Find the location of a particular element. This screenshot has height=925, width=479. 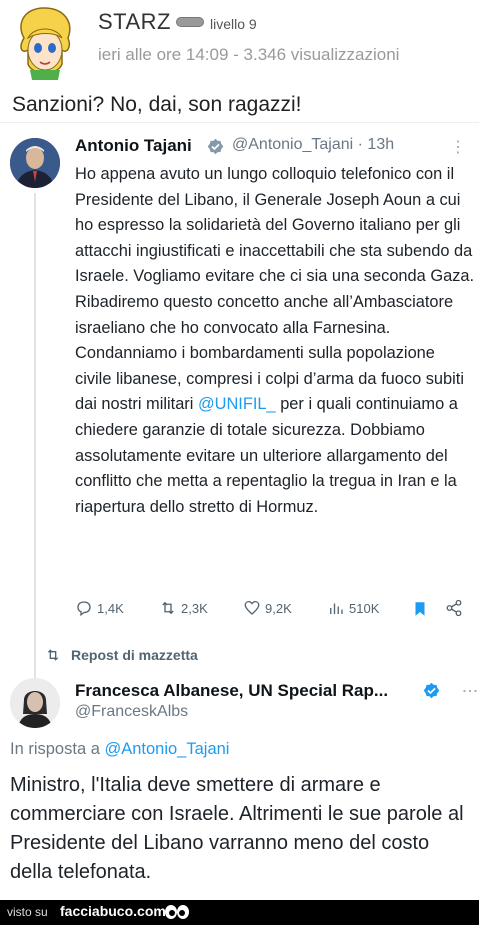

reply-author-handle: @FranceskAlbs is located at coordinates (132, 711).